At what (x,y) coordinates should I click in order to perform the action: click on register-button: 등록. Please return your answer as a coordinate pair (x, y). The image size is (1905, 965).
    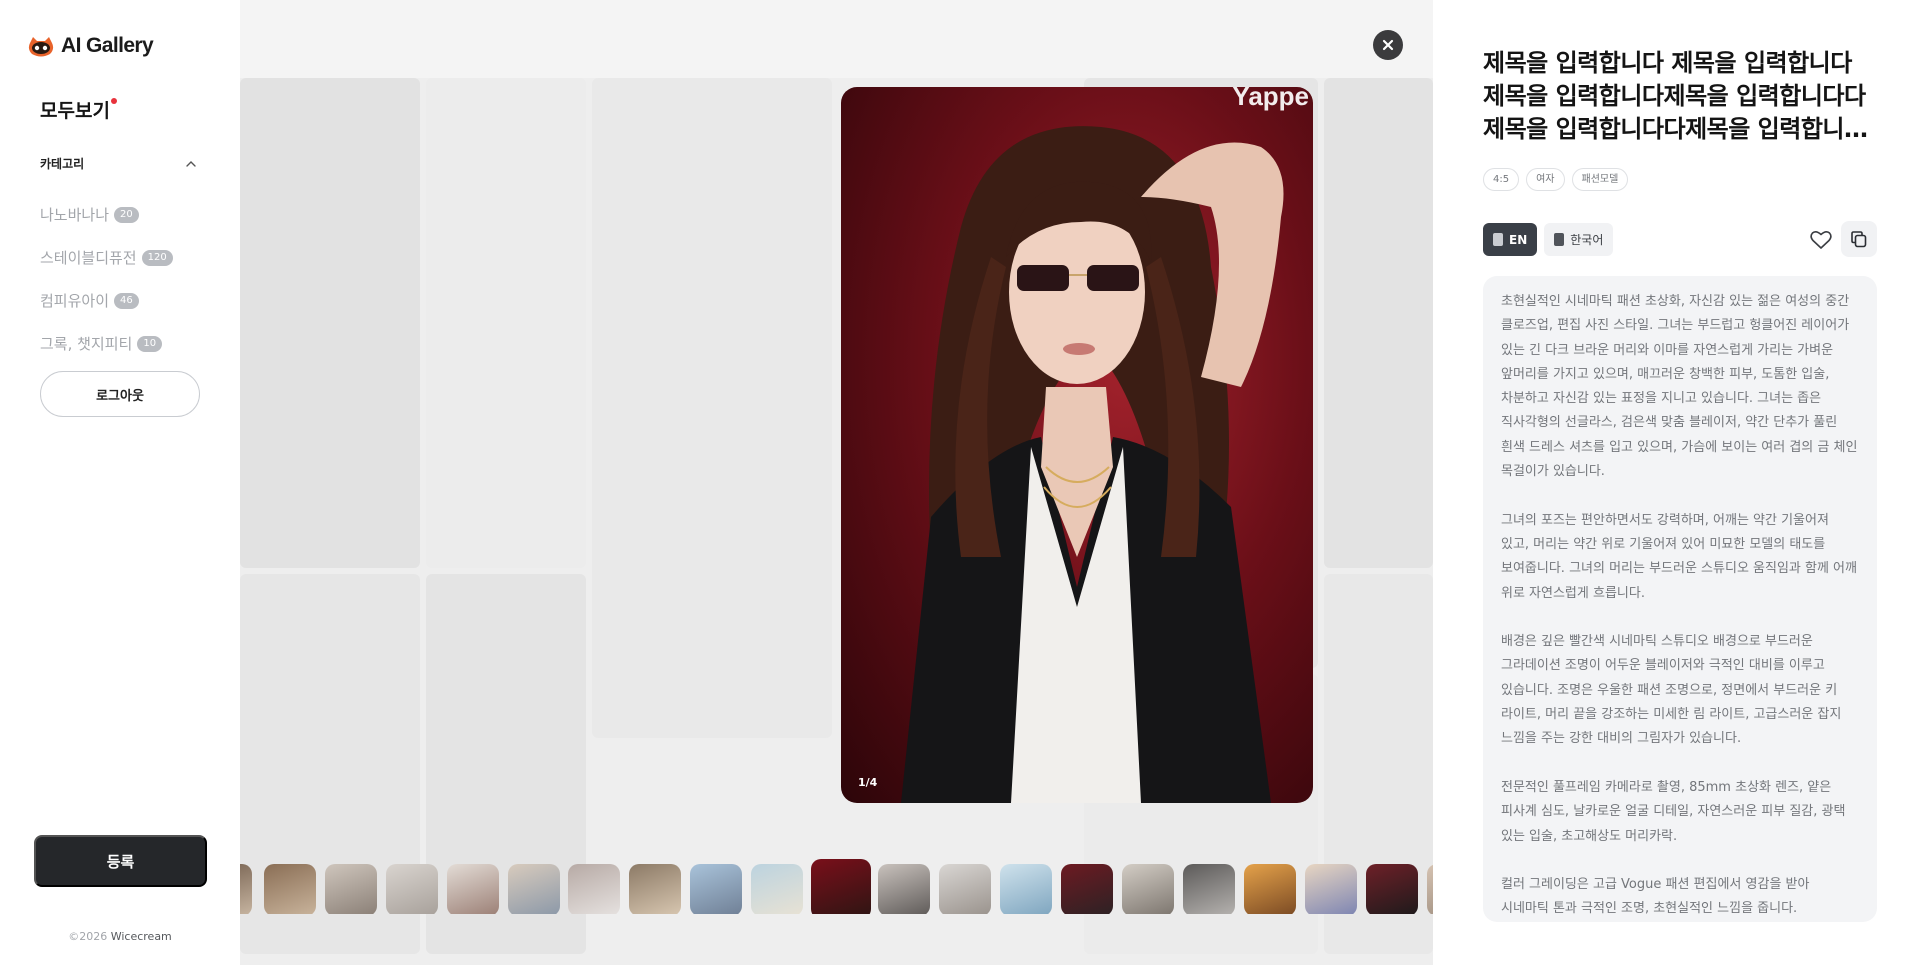
    Looking at the image, I should click on (120, 861).